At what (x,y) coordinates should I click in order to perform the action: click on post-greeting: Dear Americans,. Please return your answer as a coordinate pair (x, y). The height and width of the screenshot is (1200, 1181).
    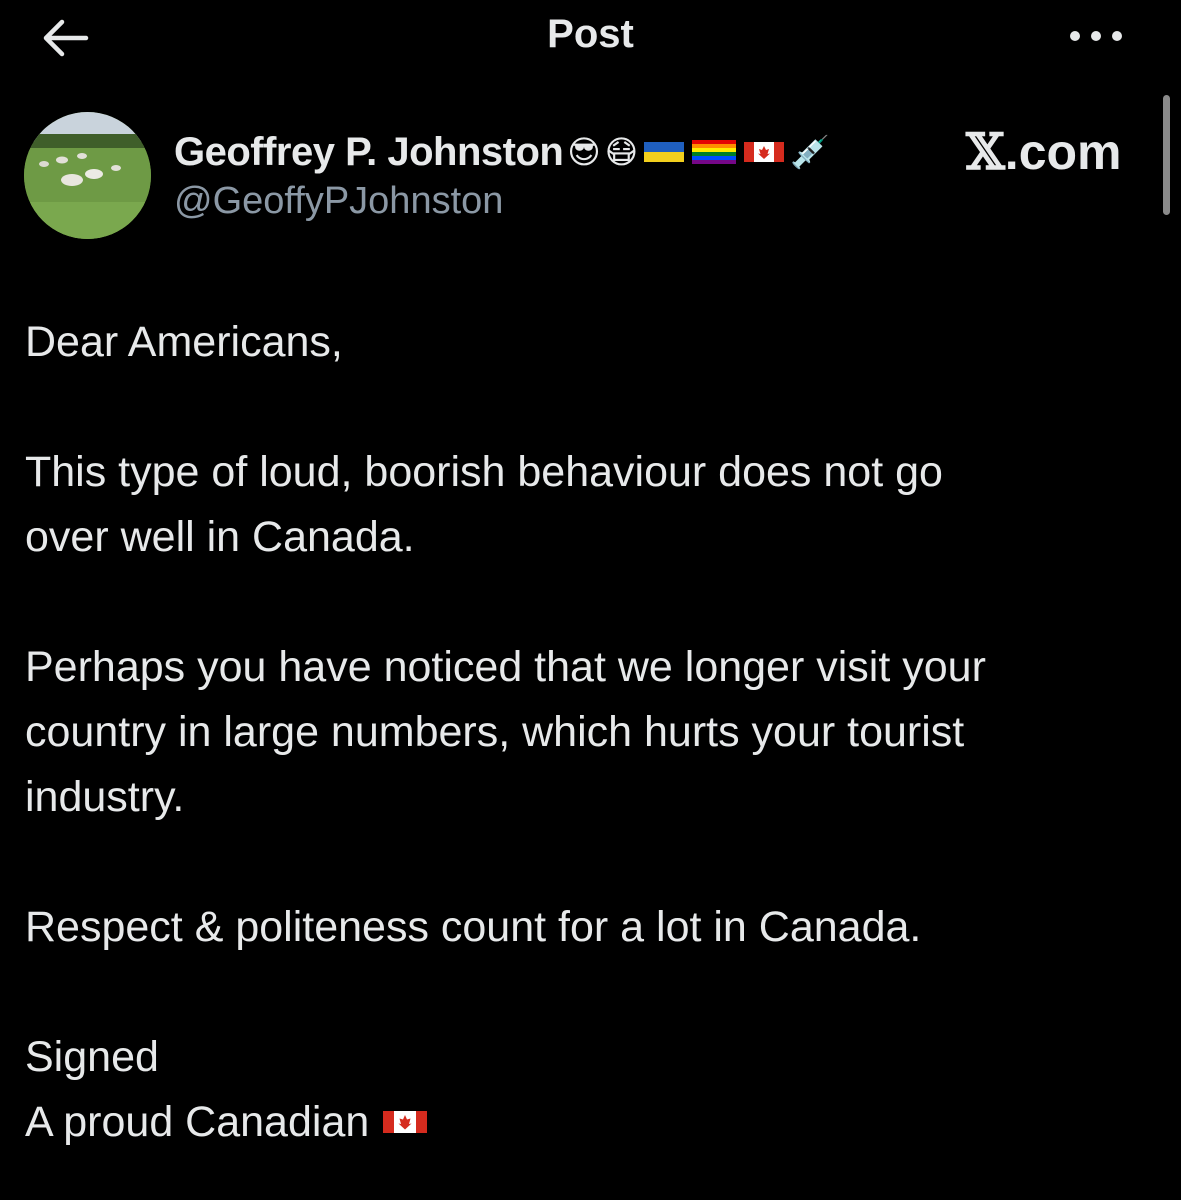
    Looking at the image, I should click on (184, 342).